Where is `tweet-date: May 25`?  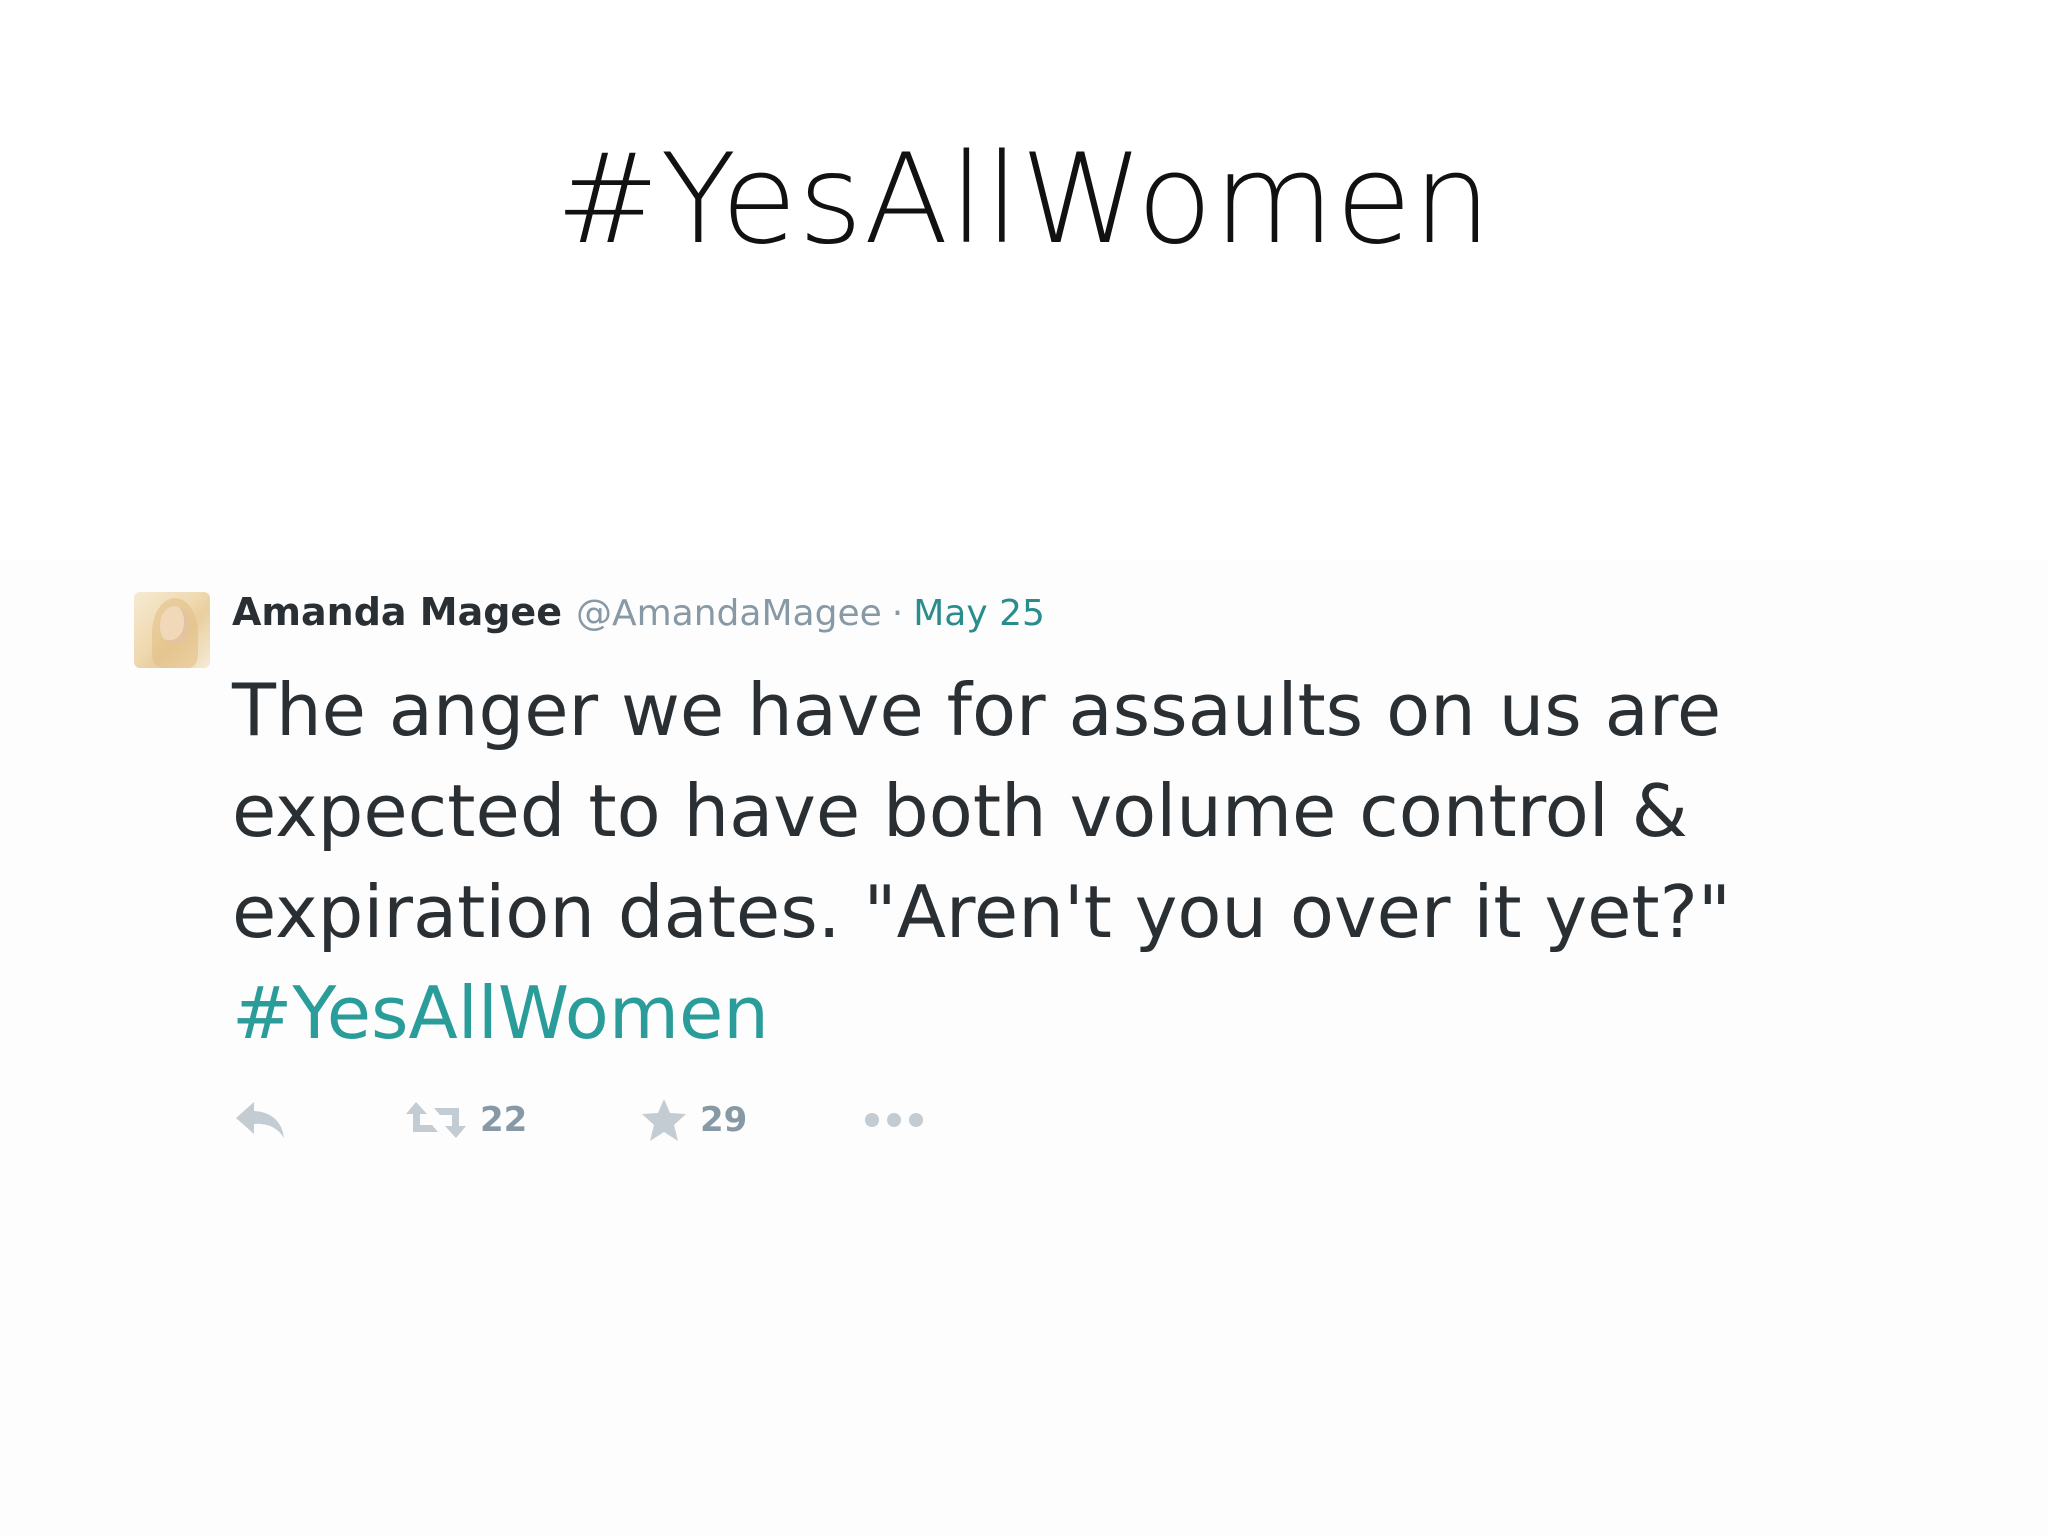 tweet-date: May 25 is located at coordinates (979, 613).